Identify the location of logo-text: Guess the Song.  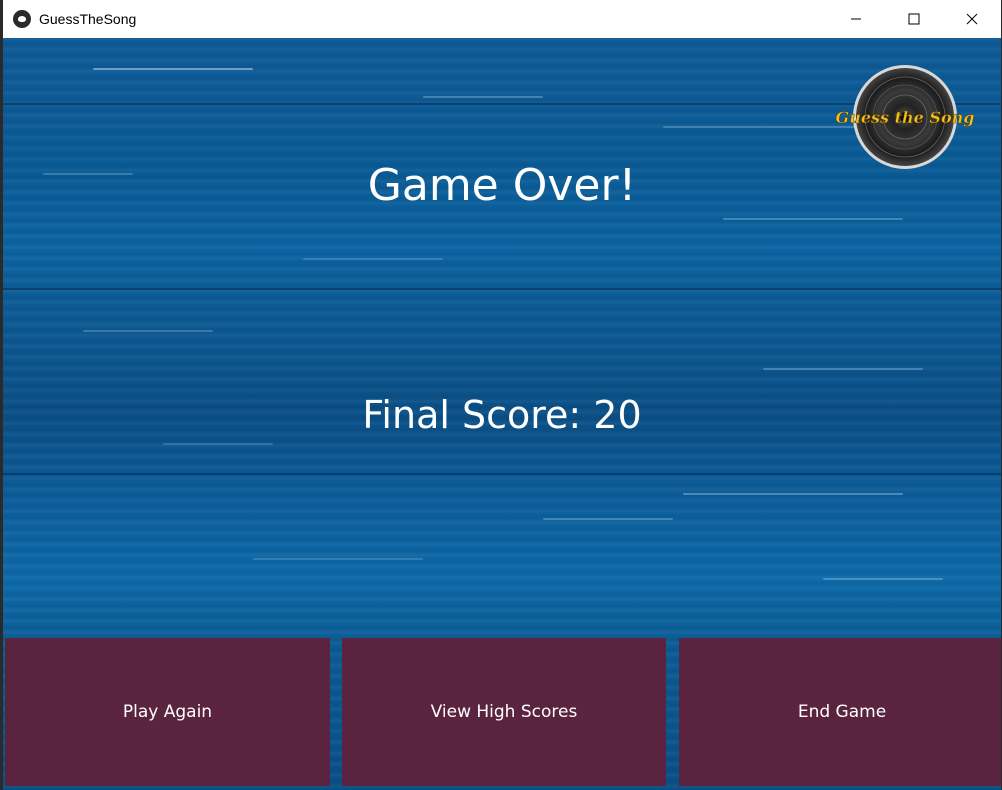
(905, 117).